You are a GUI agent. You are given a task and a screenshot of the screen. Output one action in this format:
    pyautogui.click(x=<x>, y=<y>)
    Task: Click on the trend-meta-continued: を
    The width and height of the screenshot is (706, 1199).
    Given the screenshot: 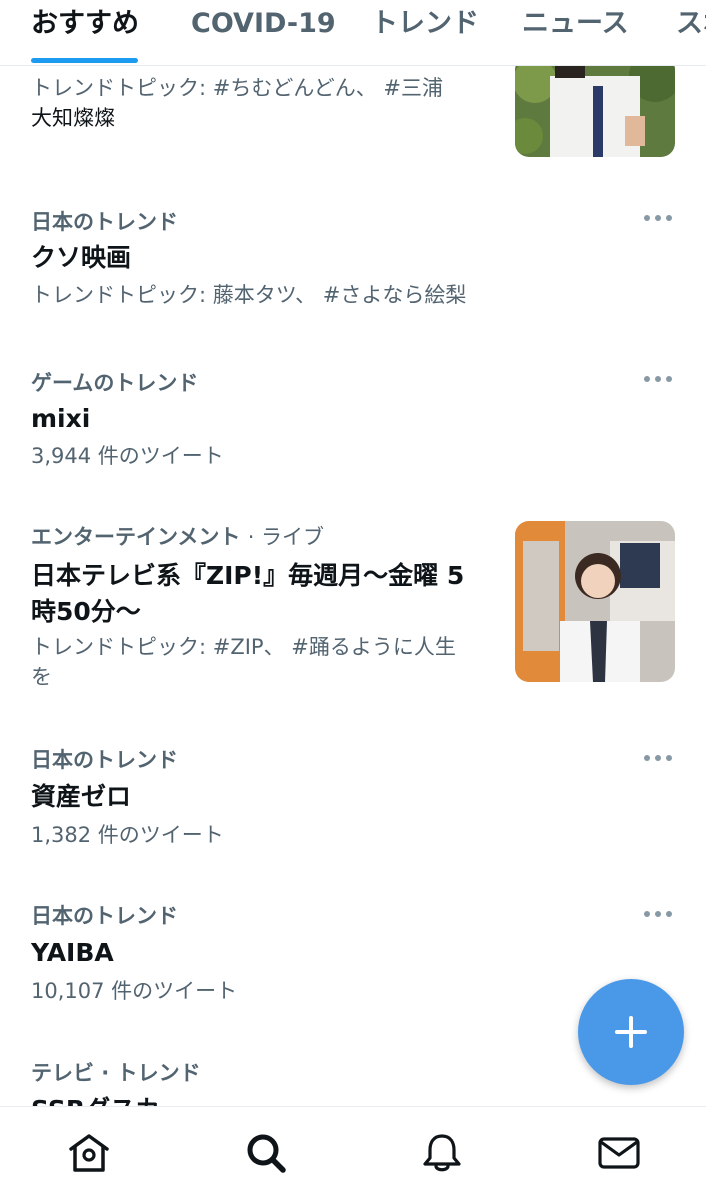 What is the action you would take?
    pyautogui.click(x=41, y=677)
    